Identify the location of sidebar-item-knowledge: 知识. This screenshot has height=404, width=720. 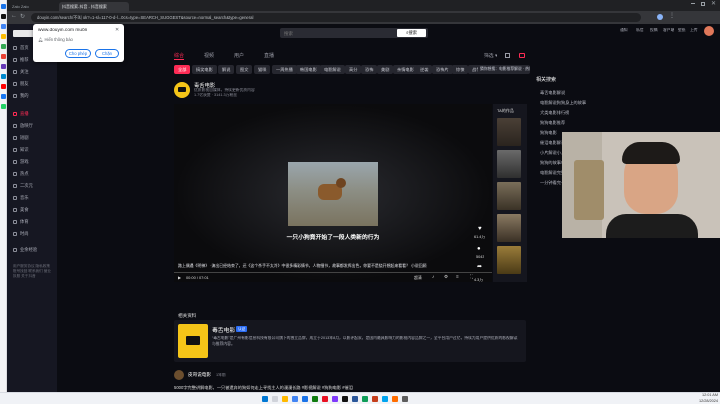
(21, 150).